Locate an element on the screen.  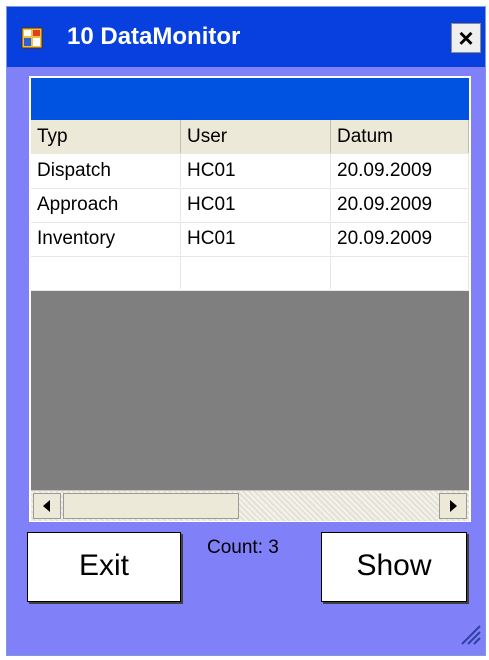
title-bar: 10 DataMonitor × is located at coordinates (246, 37).